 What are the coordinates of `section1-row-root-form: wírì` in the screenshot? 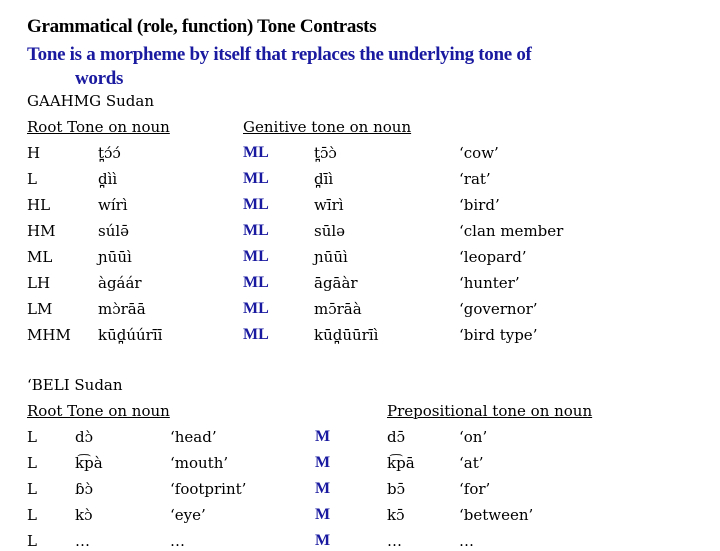 It's located at (113, 205).